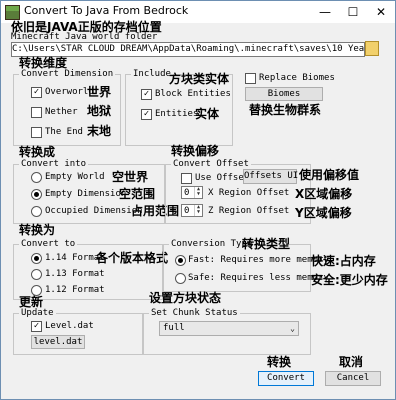  Describe the element at coordinates (353, 12) in the screenshot. I see `maximize-button: ☐` at that location.